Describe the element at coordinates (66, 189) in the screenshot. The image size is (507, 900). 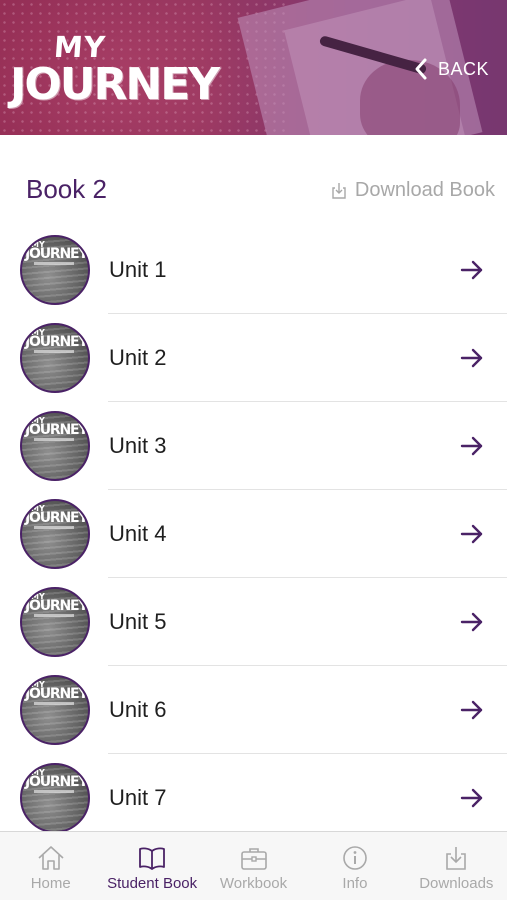
I see `book-title: Book 2` at that location.